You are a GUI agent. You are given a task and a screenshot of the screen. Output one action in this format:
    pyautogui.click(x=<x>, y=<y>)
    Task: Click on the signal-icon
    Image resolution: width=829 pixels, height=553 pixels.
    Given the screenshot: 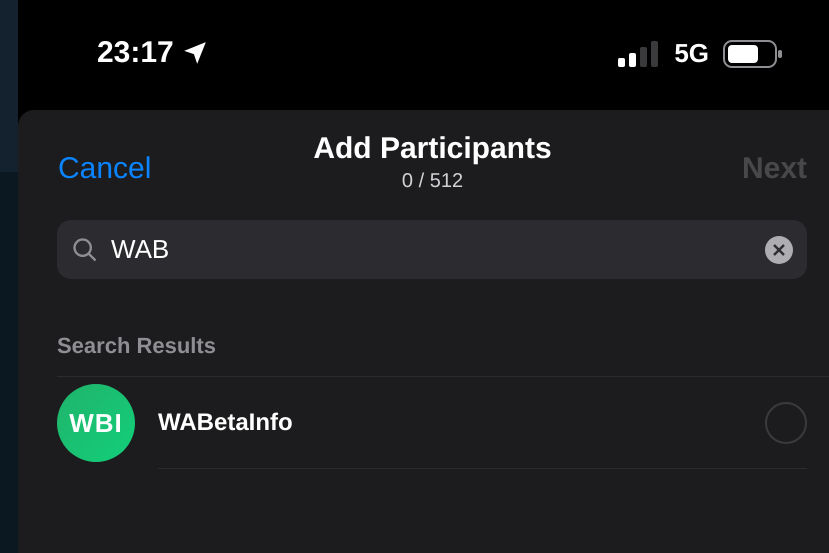 What is the action you would take?
    pyautogui.click(x=639, y=53)
    